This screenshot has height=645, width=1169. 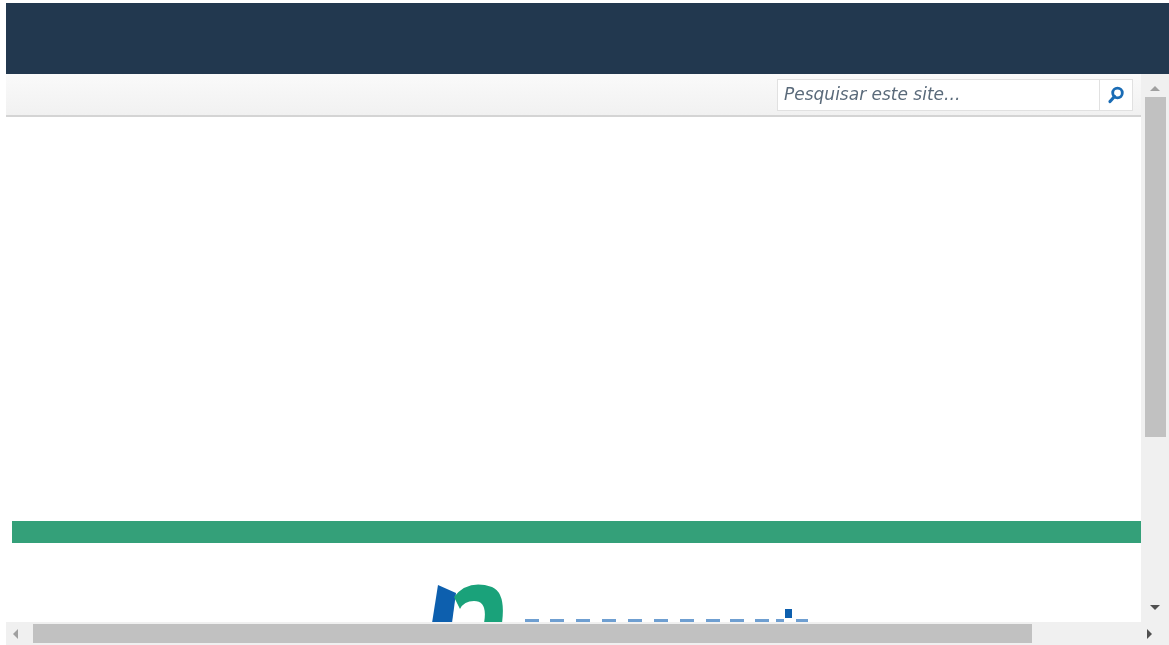 I want to click on scroll-left-icon, so click(x=15, y=633).